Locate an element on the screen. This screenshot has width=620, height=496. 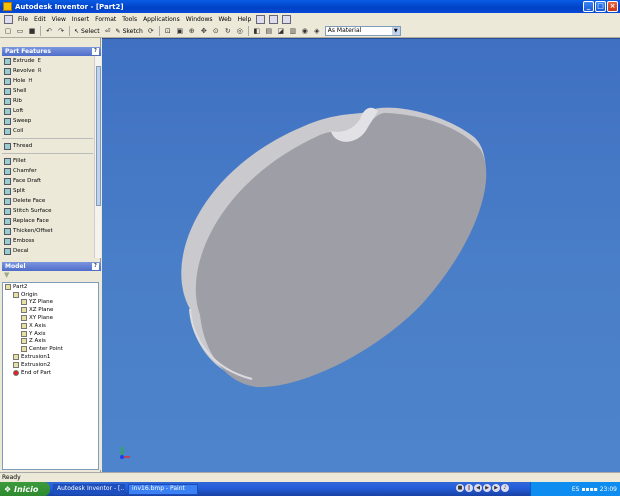
pan-icon: ✥ is located at coordinates (204, 31).